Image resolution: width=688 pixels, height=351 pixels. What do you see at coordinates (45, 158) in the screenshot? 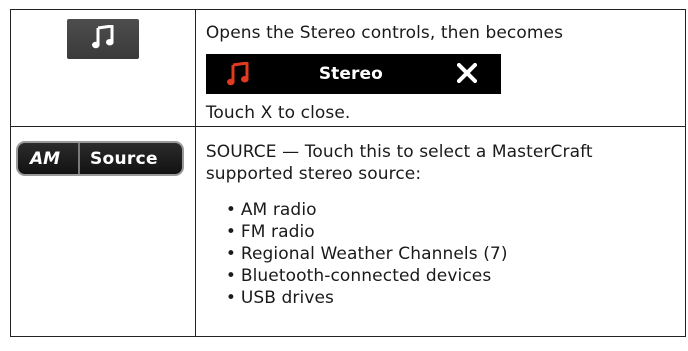
I see `source-current-label: AM` at bounding box center [45, 158].